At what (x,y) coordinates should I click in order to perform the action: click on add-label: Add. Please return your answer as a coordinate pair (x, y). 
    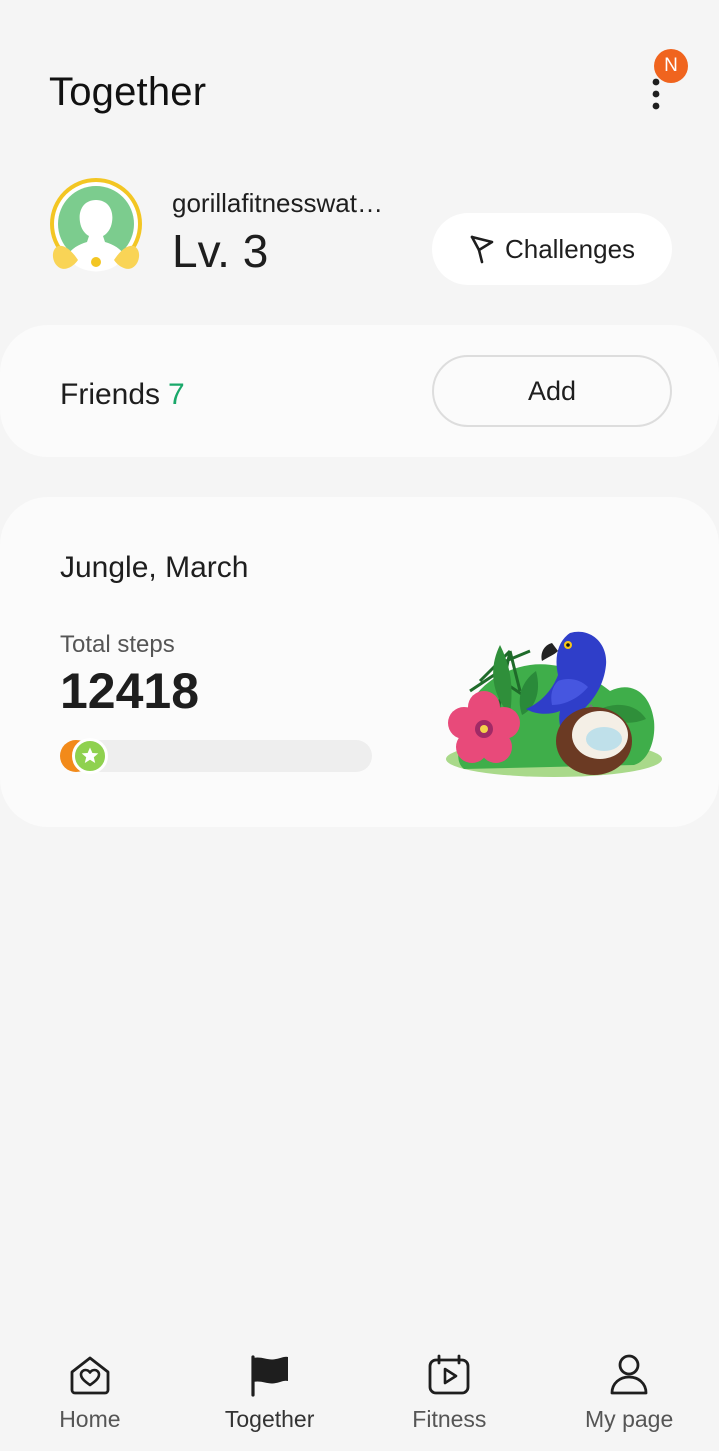
    Looking at the image, I should click on (552, 390).